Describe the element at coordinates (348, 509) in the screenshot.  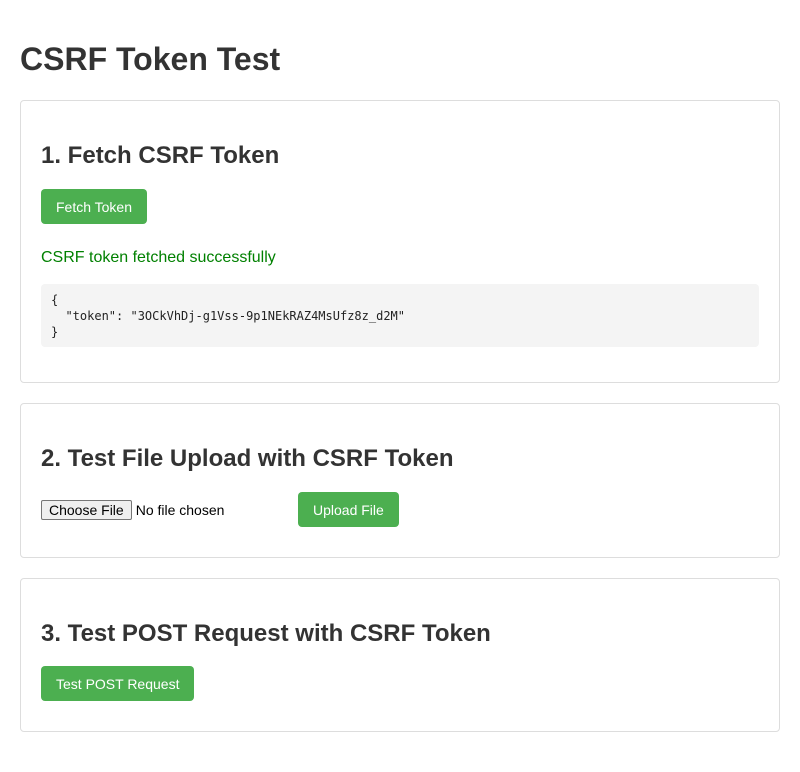
I see `upload-file-button: Upload File` at that location.